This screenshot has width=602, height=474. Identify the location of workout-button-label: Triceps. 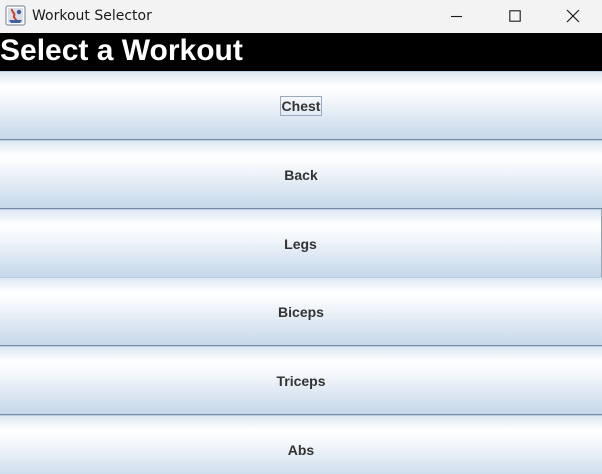
(301, 380).